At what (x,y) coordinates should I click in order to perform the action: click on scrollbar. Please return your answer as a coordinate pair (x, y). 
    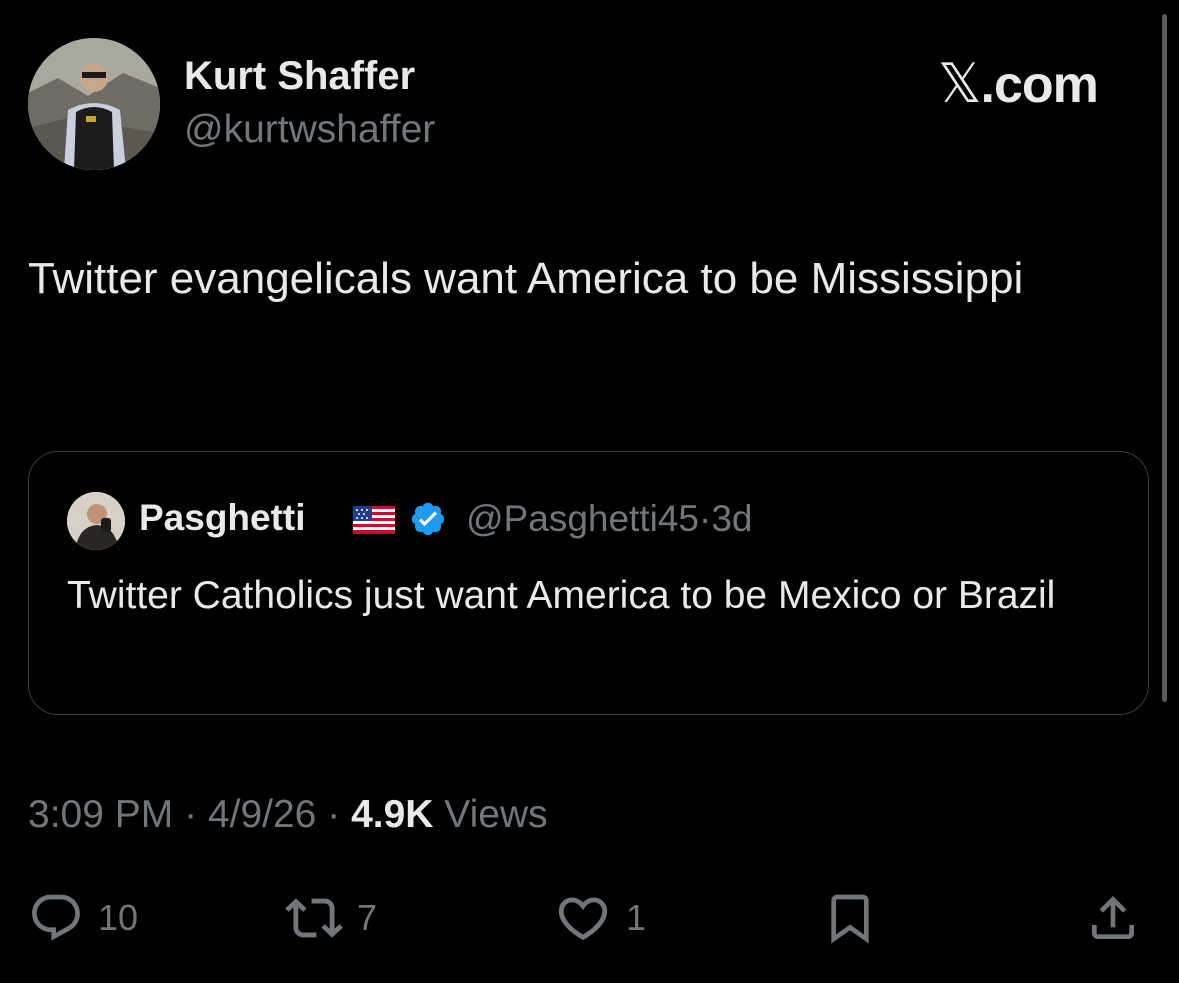
    Looking at the image, I should click on (1164, 358).